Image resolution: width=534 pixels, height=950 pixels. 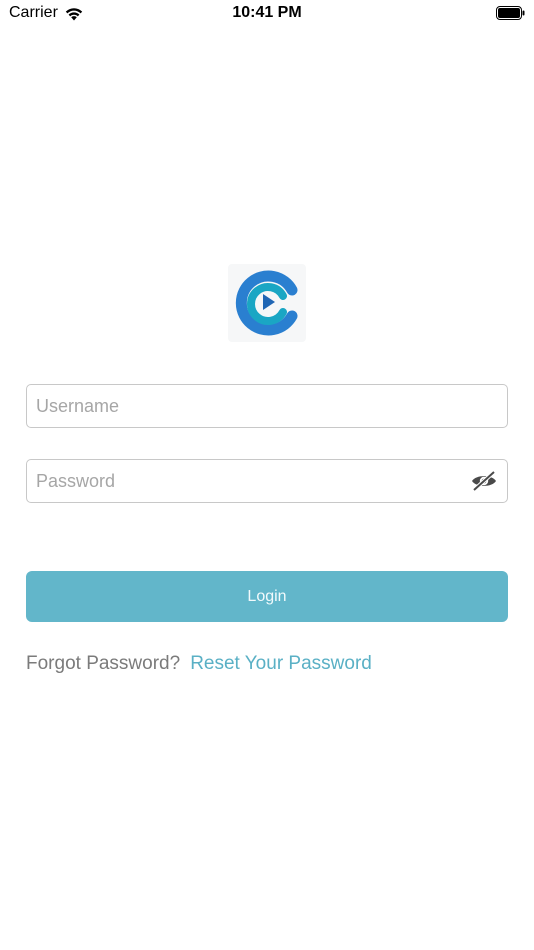 I want to click on status-bar: Carrier 10:41 PM, so click(x=267, y=14).